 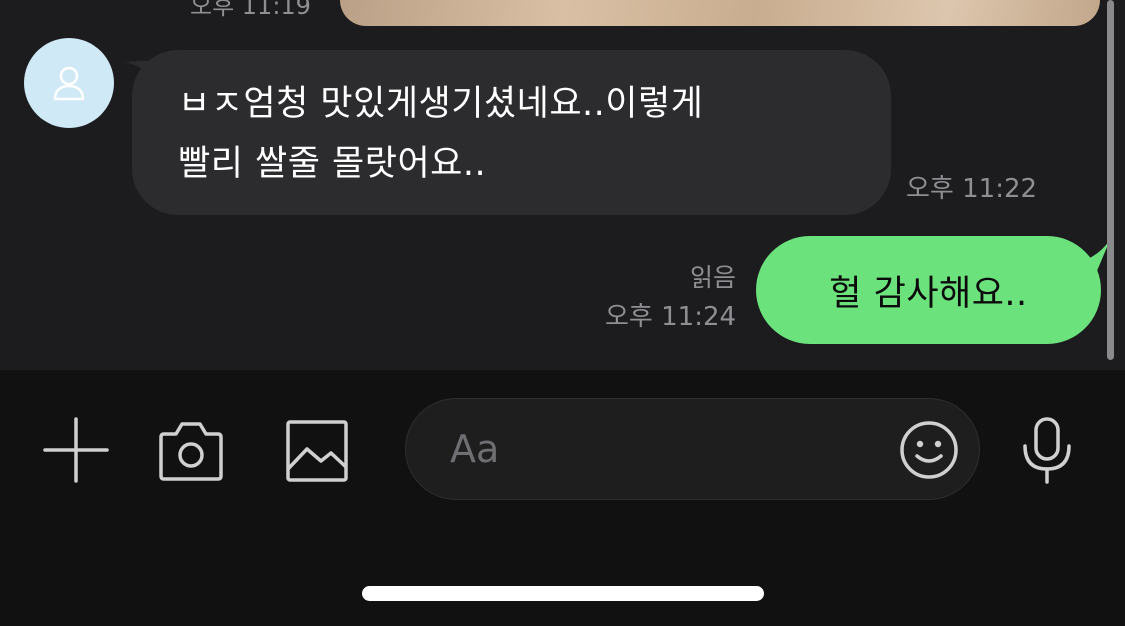 I want to click on camera-button, so click(x=191, y=451).